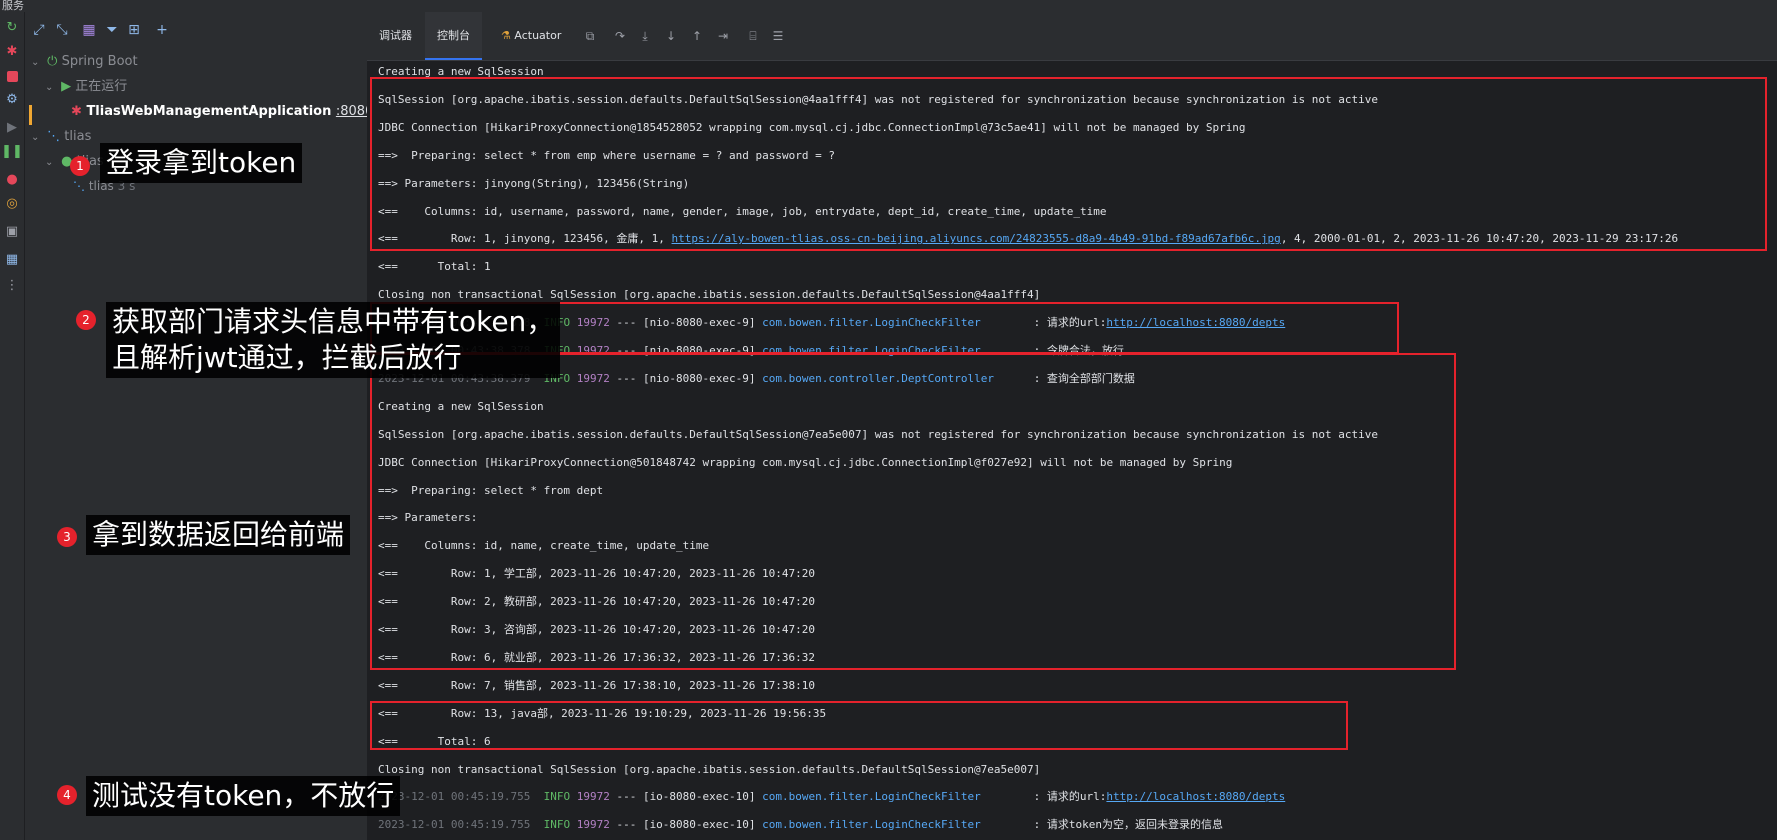 The height and width of the screenshot is (840, 1777). Describe the element at coordinates (671, 36) in the screenshot. I see `force-step-into-icon: ↓` at that location.